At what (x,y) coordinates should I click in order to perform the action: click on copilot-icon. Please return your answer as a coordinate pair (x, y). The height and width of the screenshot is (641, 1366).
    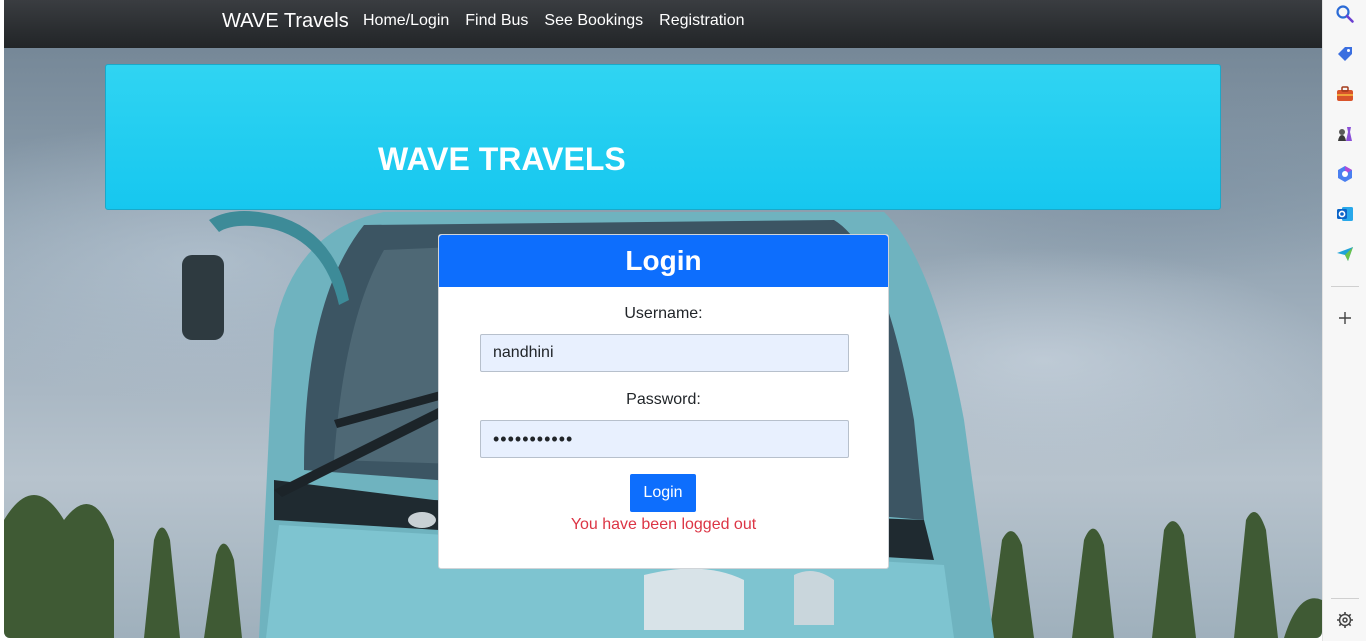
    Looking at the image, I should click on (1345, 174).